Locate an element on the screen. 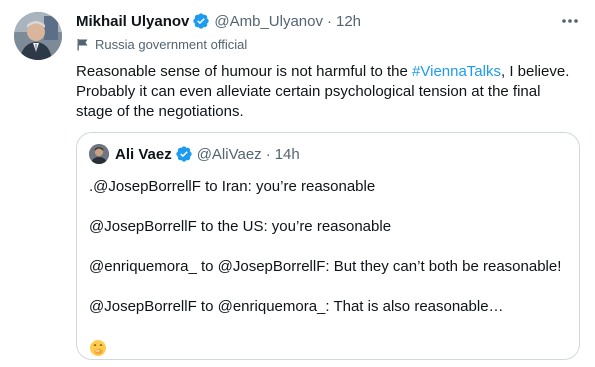 Image resolution: width=595 pixels, height=367 pixels. author-handle: @Amb_Ulyanov is located at coordinates (268, 21).